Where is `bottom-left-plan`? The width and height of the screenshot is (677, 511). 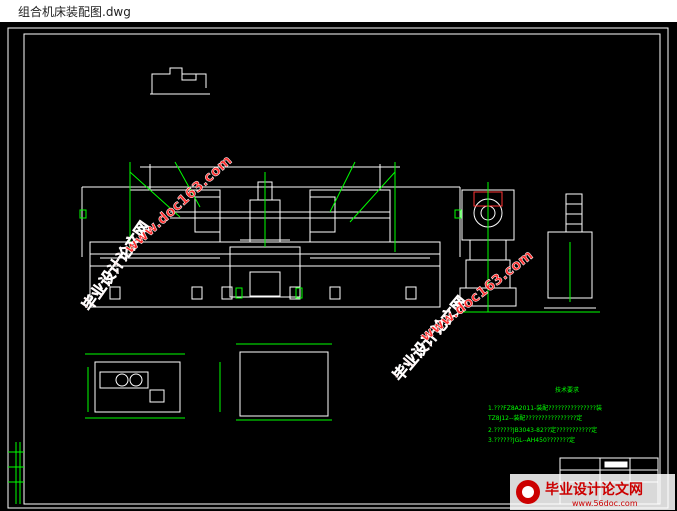 bottom-left-plan is located at coordinates (135, 386).